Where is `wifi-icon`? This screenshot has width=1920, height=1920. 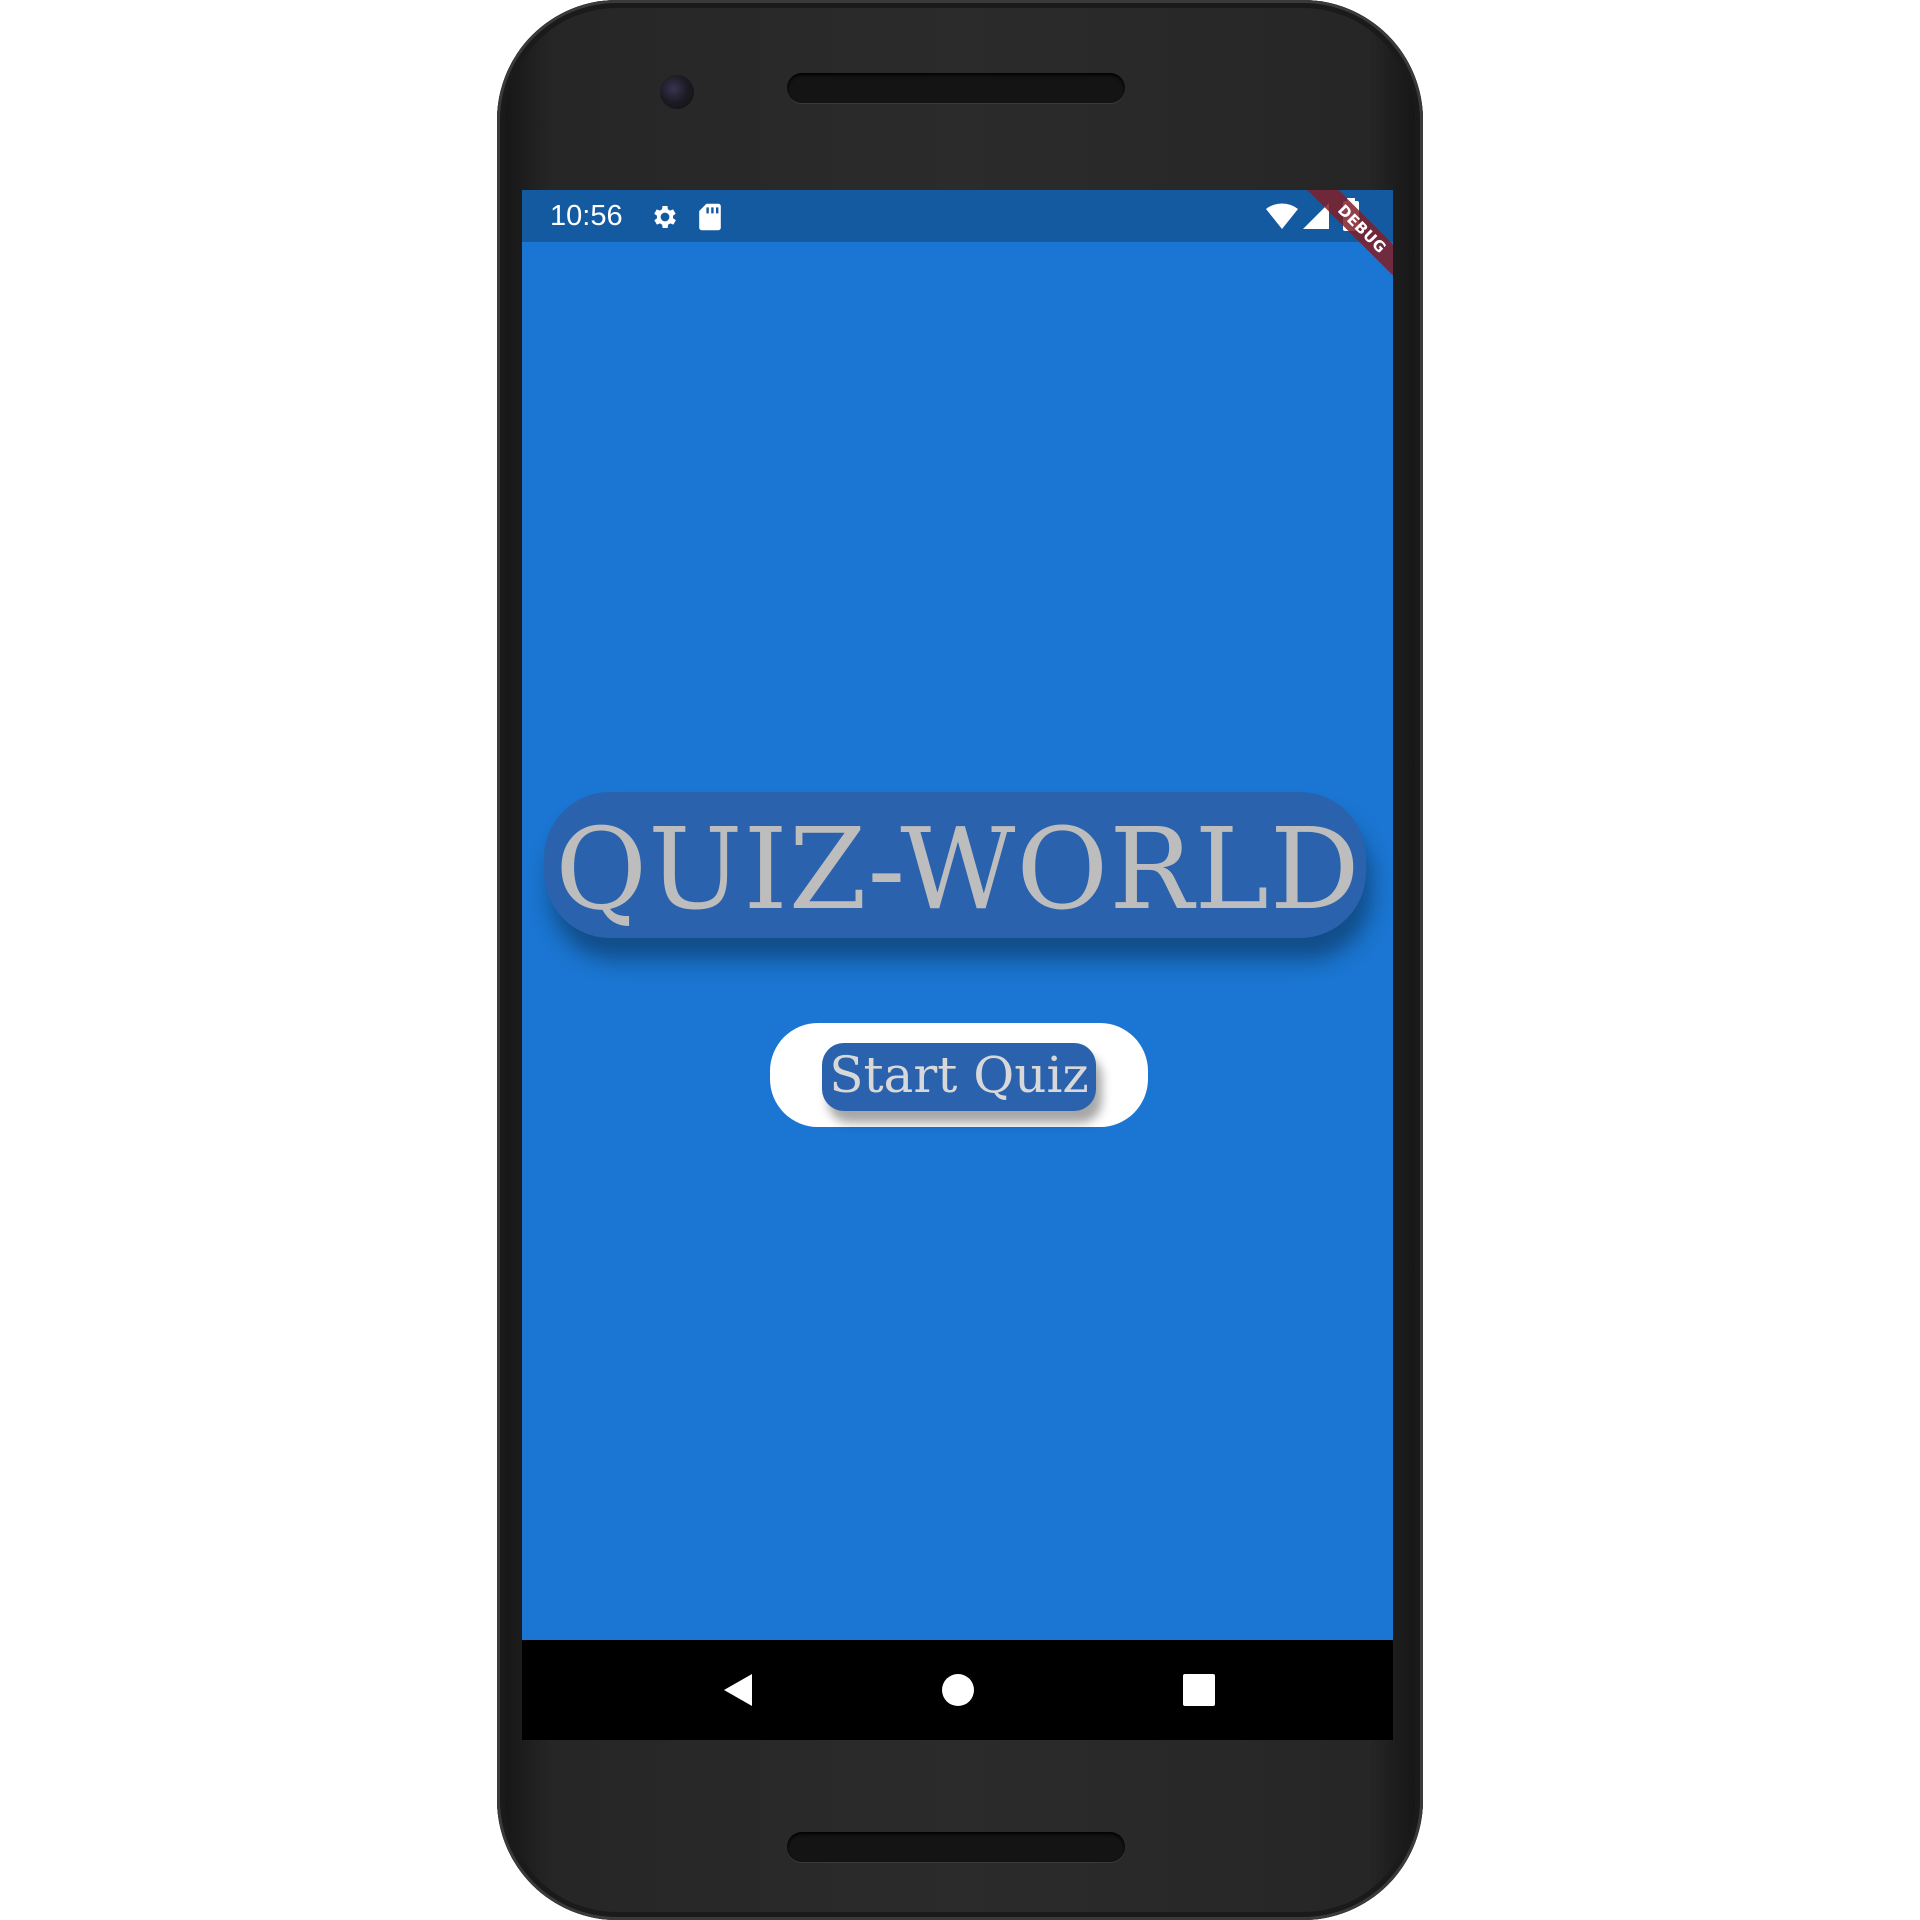 wifi-icon is located at coordinates (1282, 218).